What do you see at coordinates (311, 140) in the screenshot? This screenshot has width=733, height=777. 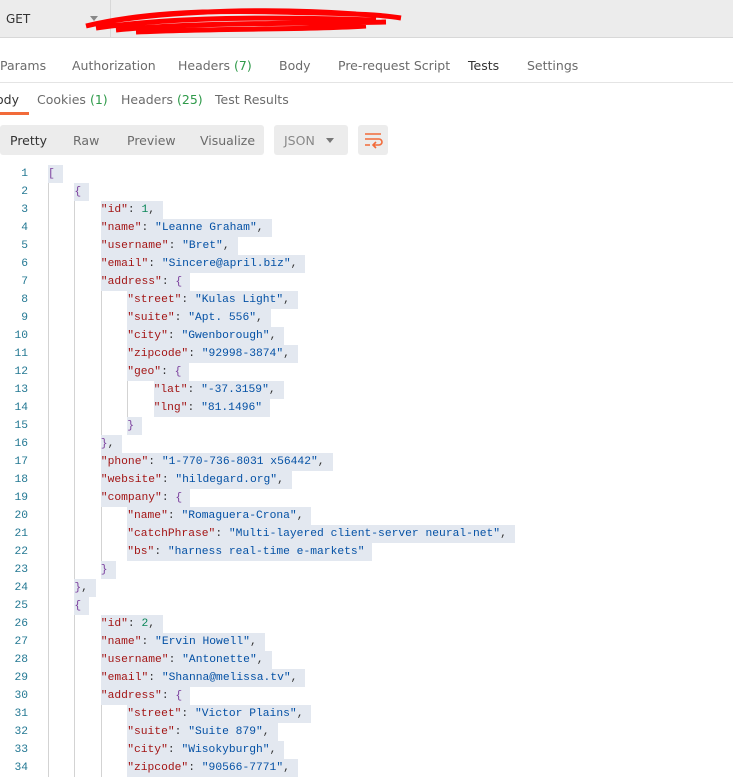 I see `format-select: JSON` at bounding box center [311, 140].